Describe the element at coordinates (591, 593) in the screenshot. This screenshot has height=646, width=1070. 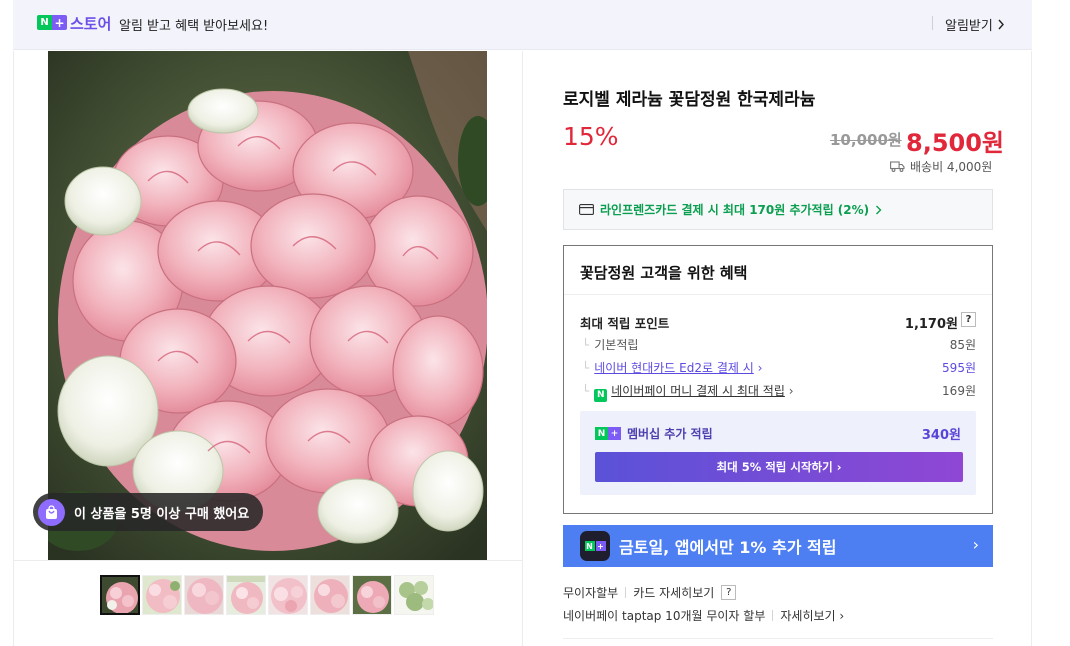
I see `no-interest-label: 무이자할부` at that location.